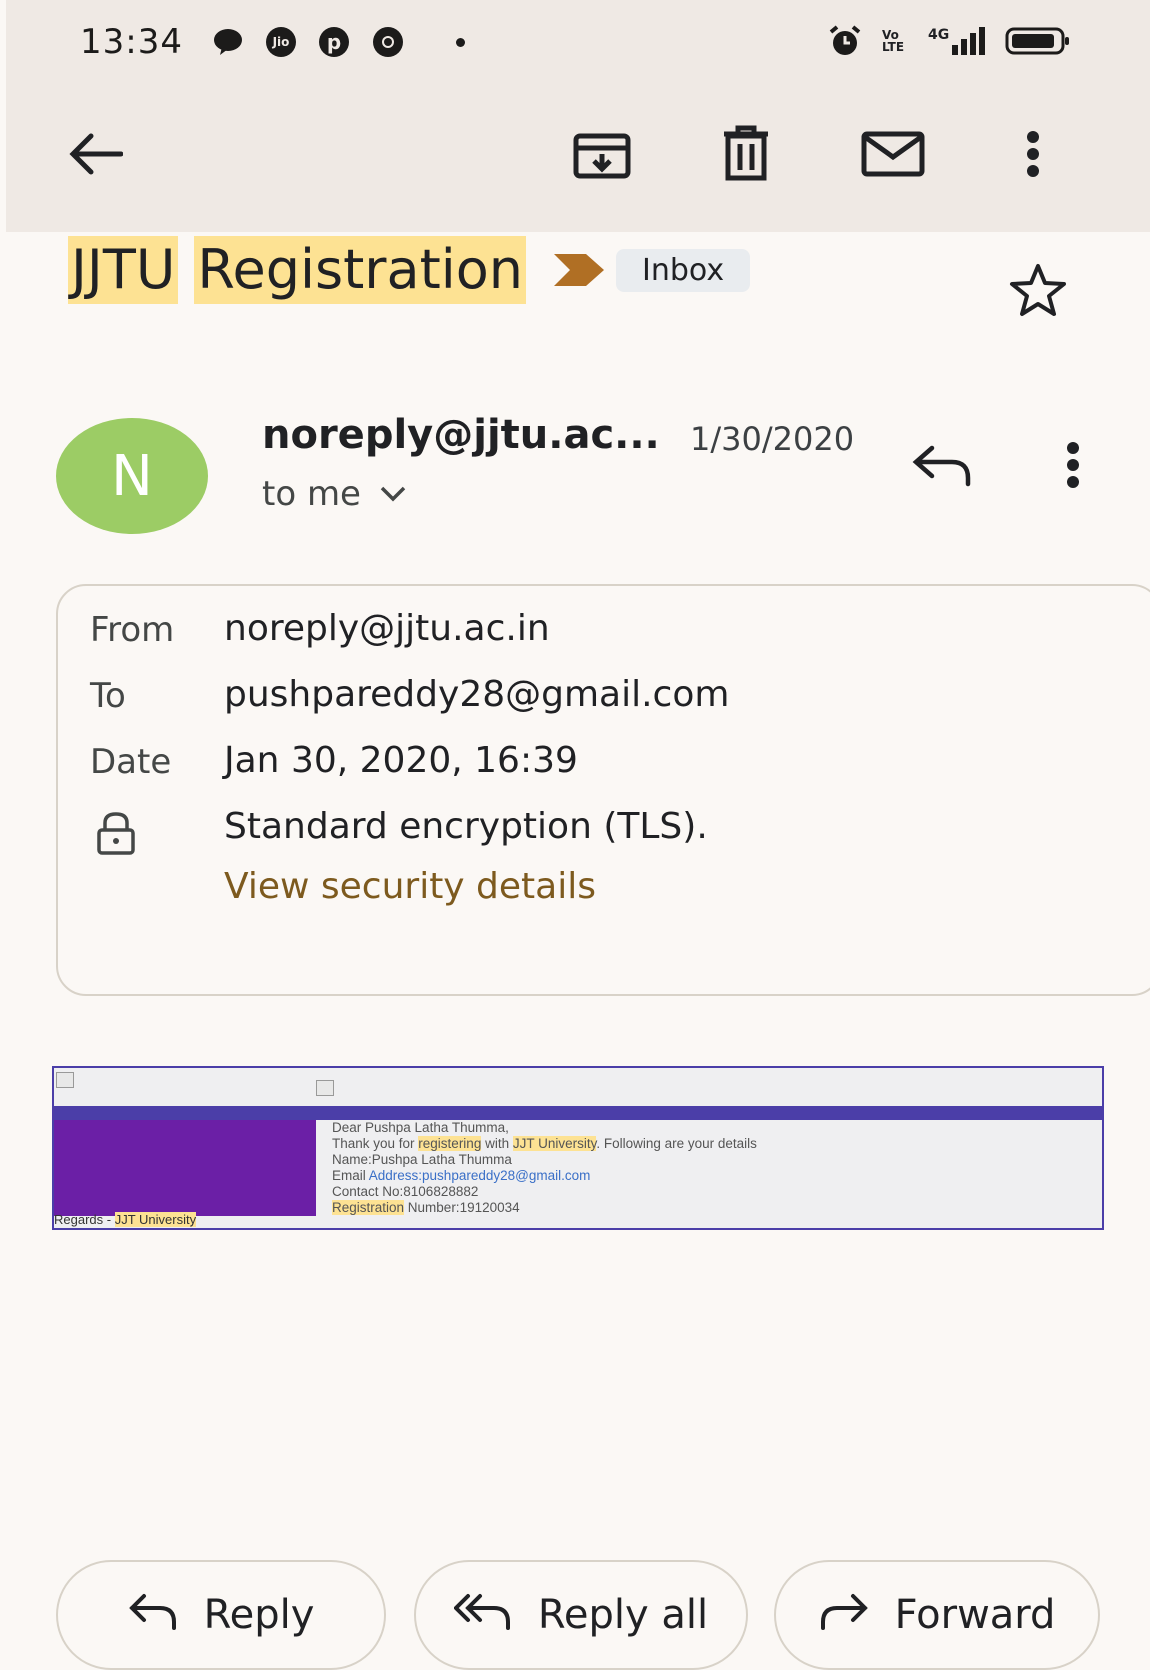 This screenshot has width=1150, height=1670. I want to click on archive-icon, so click(602, 156).